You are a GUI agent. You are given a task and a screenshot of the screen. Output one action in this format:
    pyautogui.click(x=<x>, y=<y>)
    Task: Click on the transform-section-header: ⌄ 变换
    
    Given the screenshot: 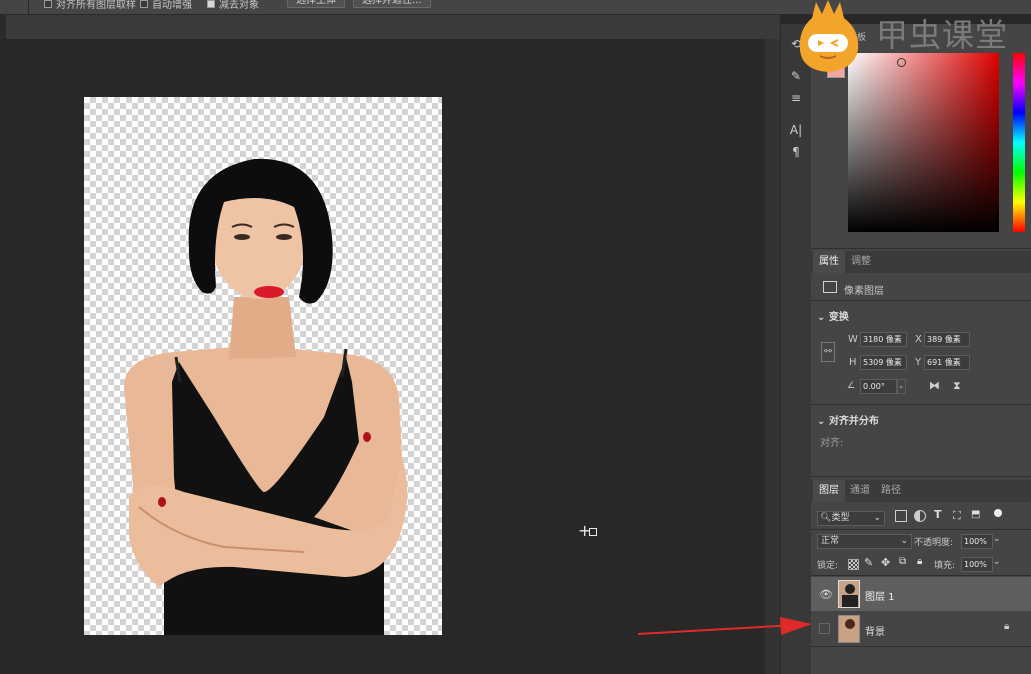 What is the action you would take?
    pyautogui.click(x=833, y=315)
    